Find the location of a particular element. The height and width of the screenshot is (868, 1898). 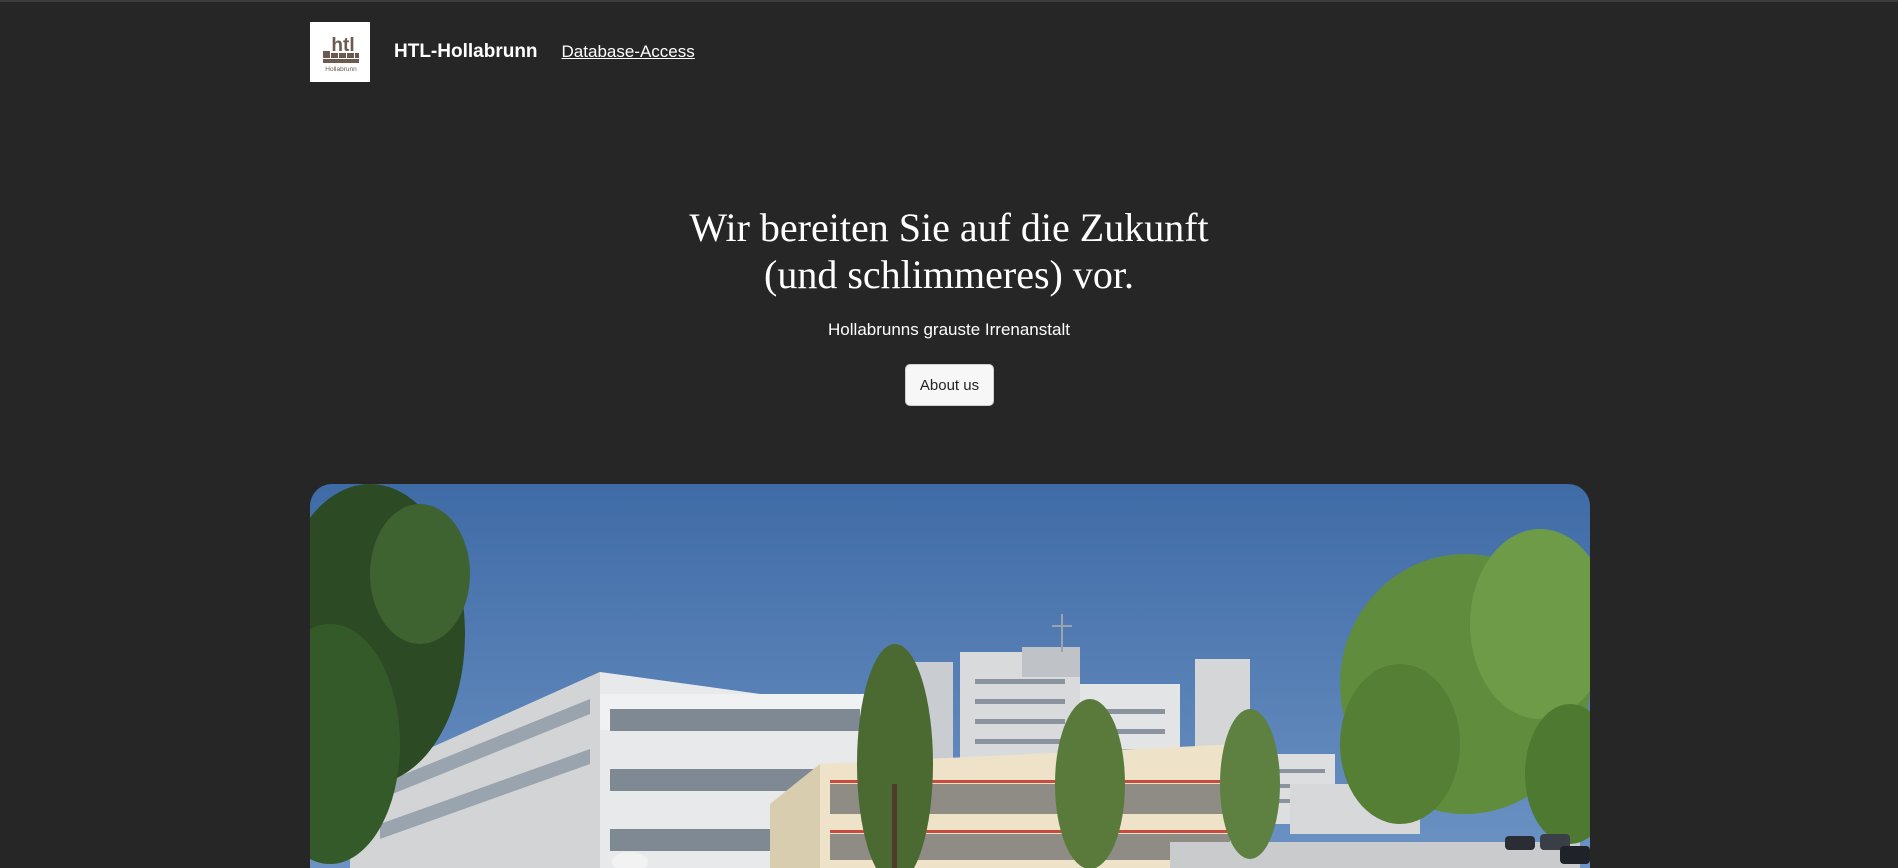

htl-logo: htl Hollabrunn is located at coordinates (340, 52).